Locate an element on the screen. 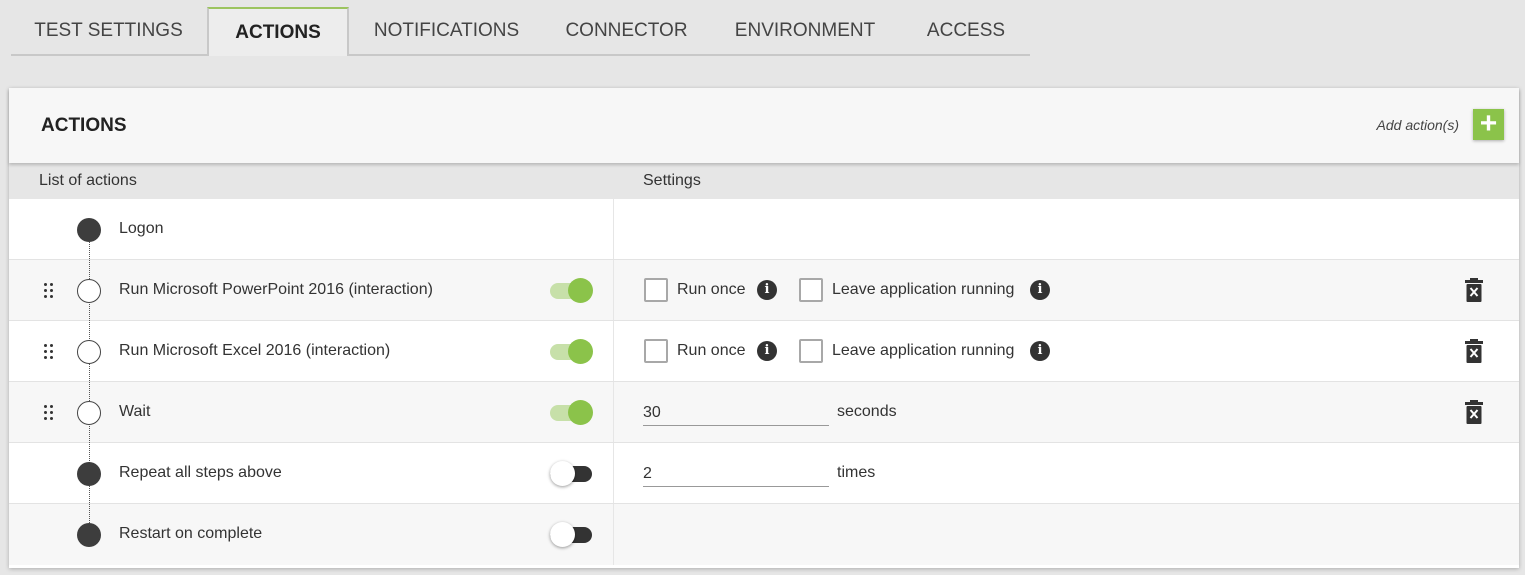 The image size is (1525, 575). add-actions-label: Add action(s) is located at coordinates (1418, 125).